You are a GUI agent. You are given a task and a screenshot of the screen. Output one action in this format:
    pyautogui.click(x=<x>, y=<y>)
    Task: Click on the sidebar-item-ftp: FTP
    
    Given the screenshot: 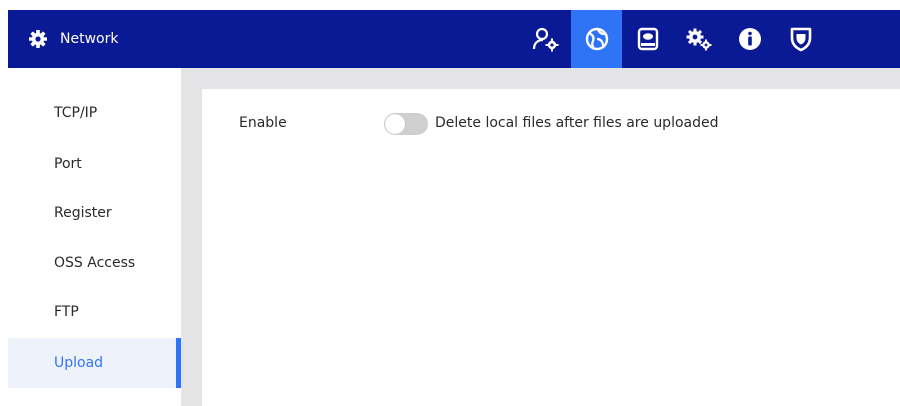 What is the action you would take?
    pyautogui.click(x=94, y=312)
    